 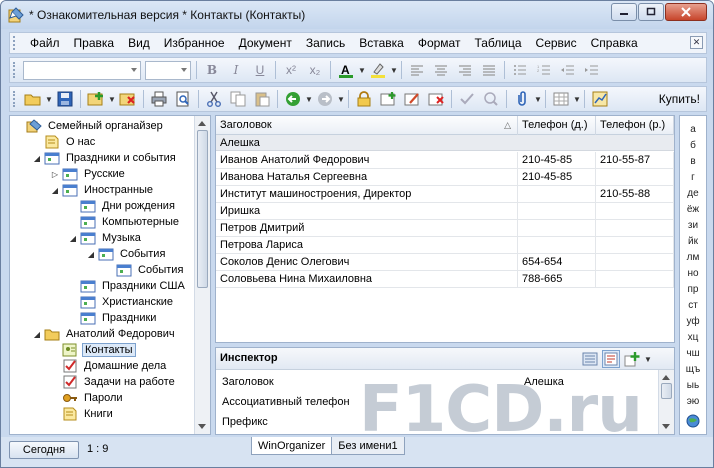 I want to click on cell-home-phone: 654-654, so click(x=557, y=262).